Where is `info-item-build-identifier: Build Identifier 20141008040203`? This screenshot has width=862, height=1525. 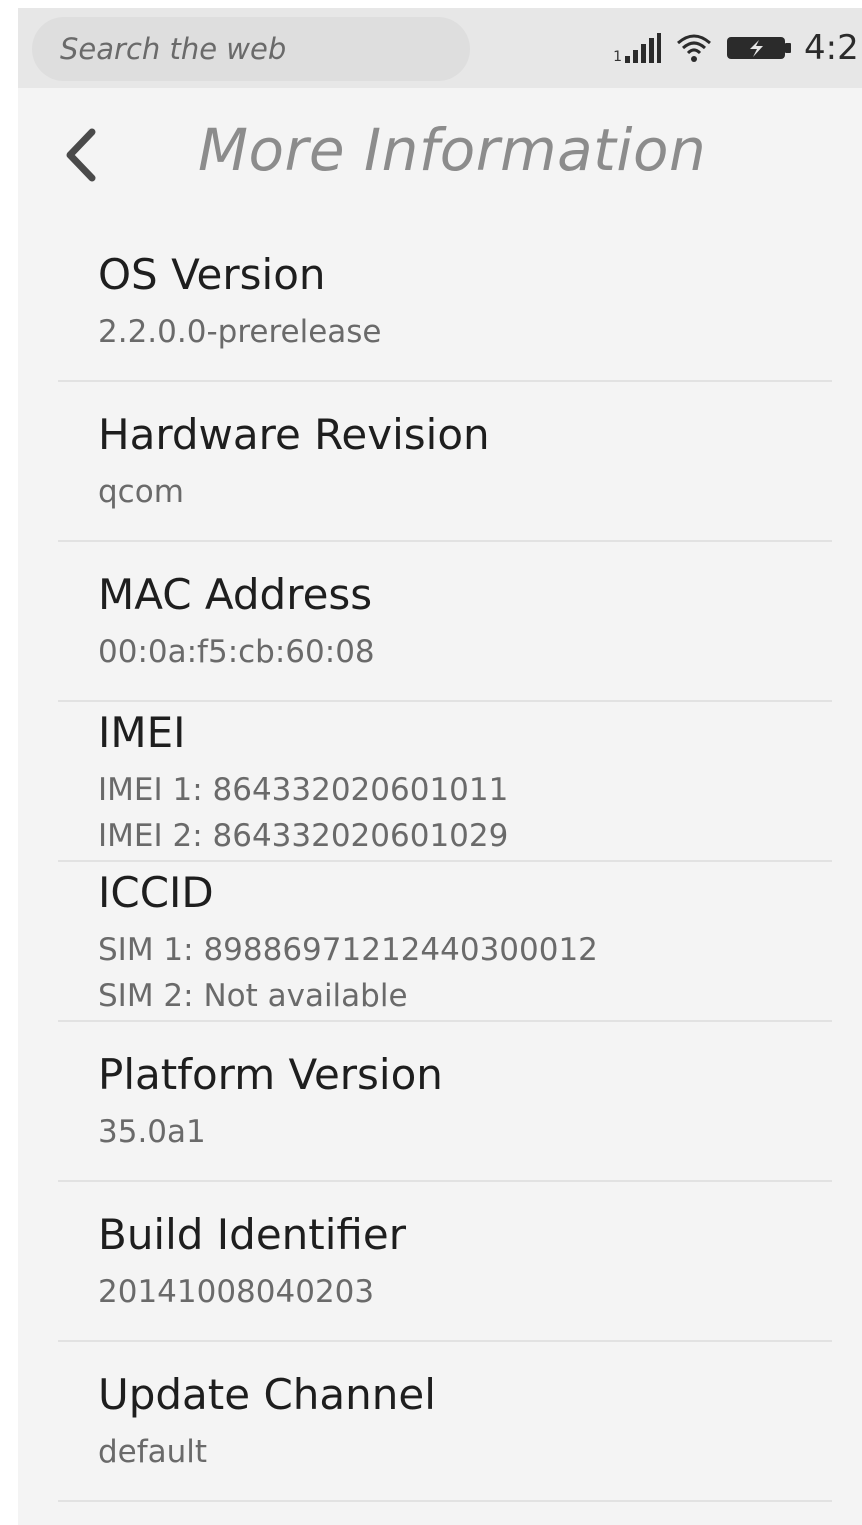
info-item-build-identifier: Build Identifier 20141008040203 is located at coordinates (445, 1262).